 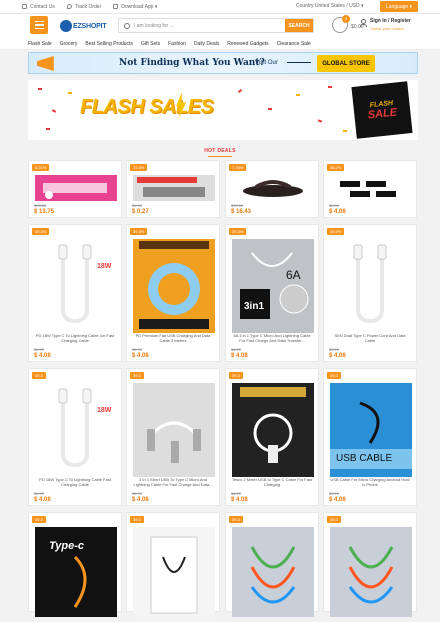 I want to click on product-card: 7.75% $17.82 $ 16.43, so click(x=272, y=189).